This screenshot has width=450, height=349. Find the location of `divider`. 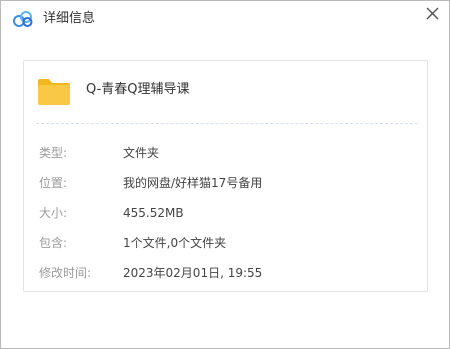

divider is located at coordinates (227, 123).